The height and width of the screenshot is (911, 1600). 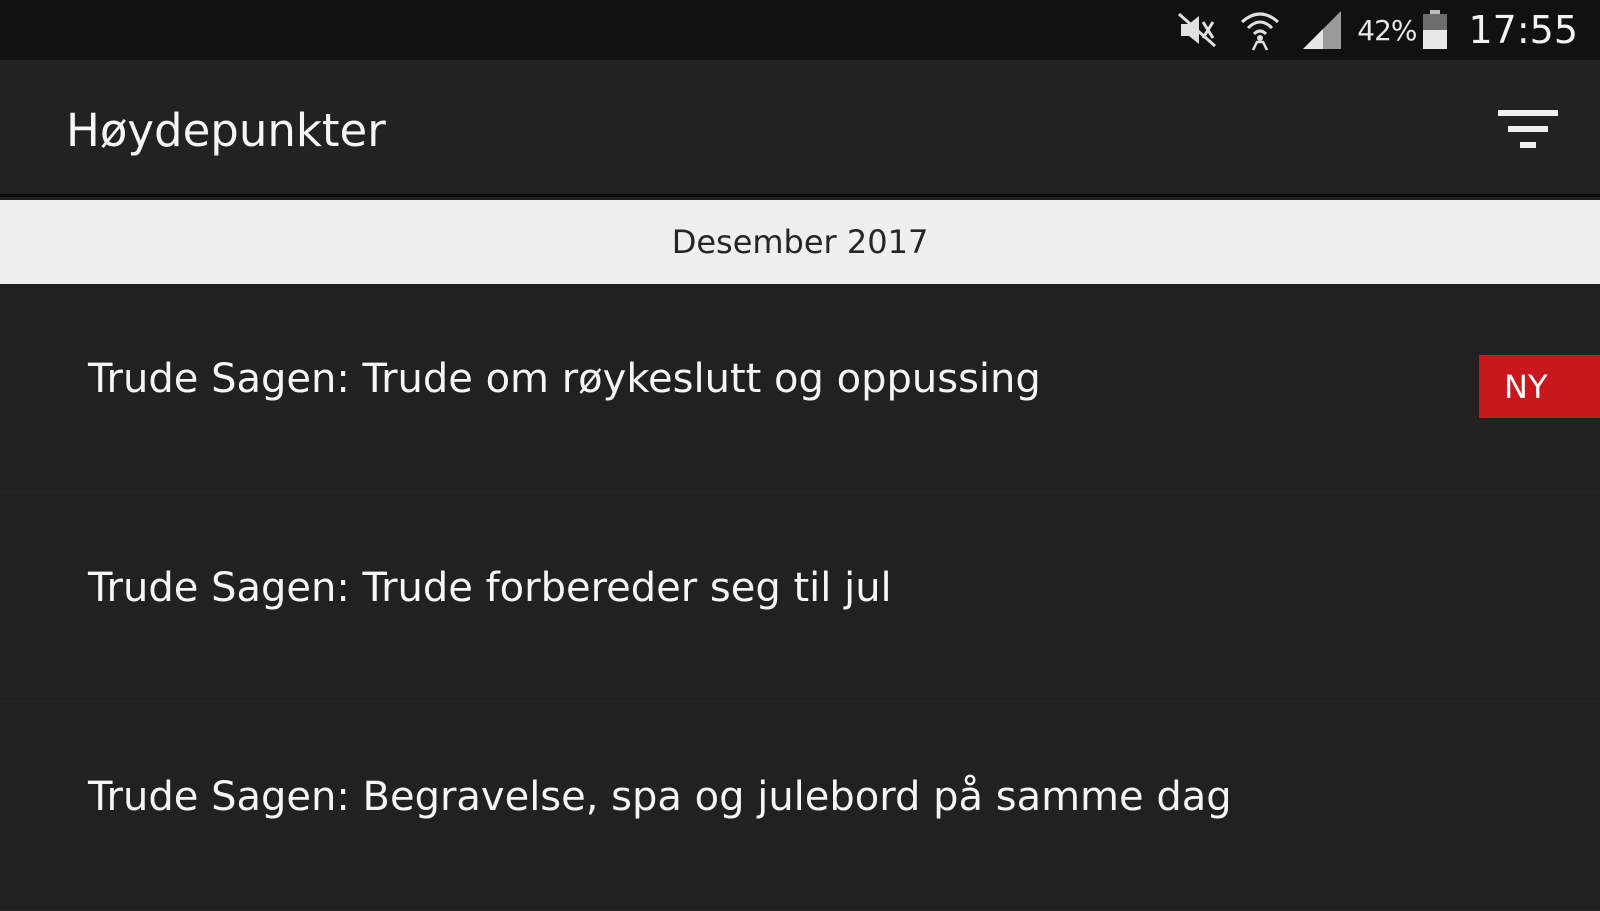 I want to click on status-icons: 42% 17:55, so click(x=1366, y=30).